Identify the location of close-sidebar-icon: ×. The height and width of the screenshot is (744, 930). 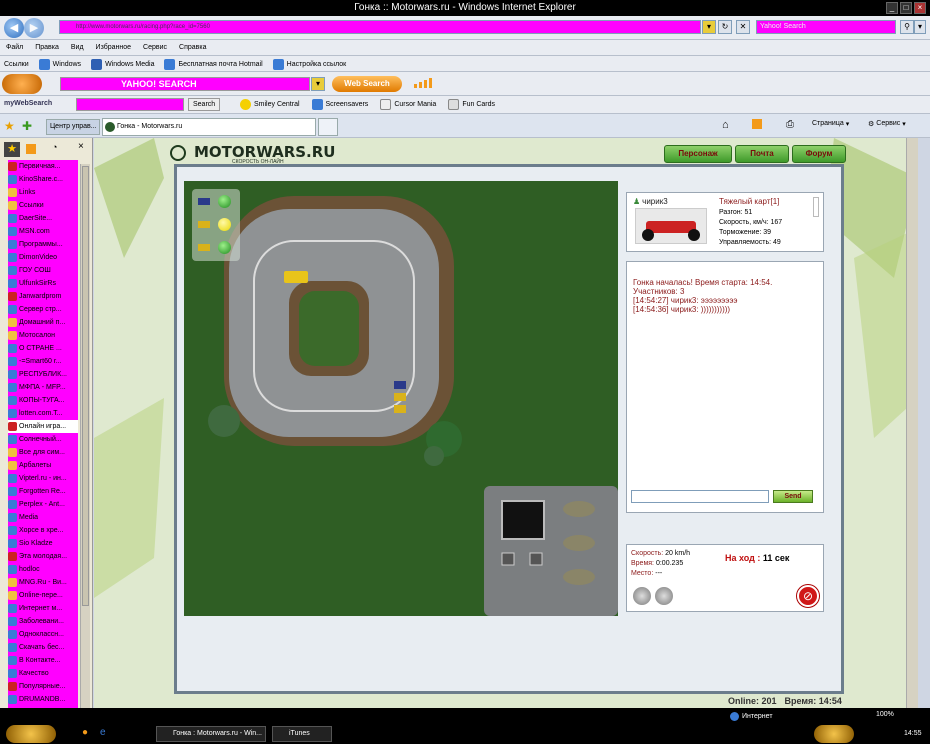
(81, 146).